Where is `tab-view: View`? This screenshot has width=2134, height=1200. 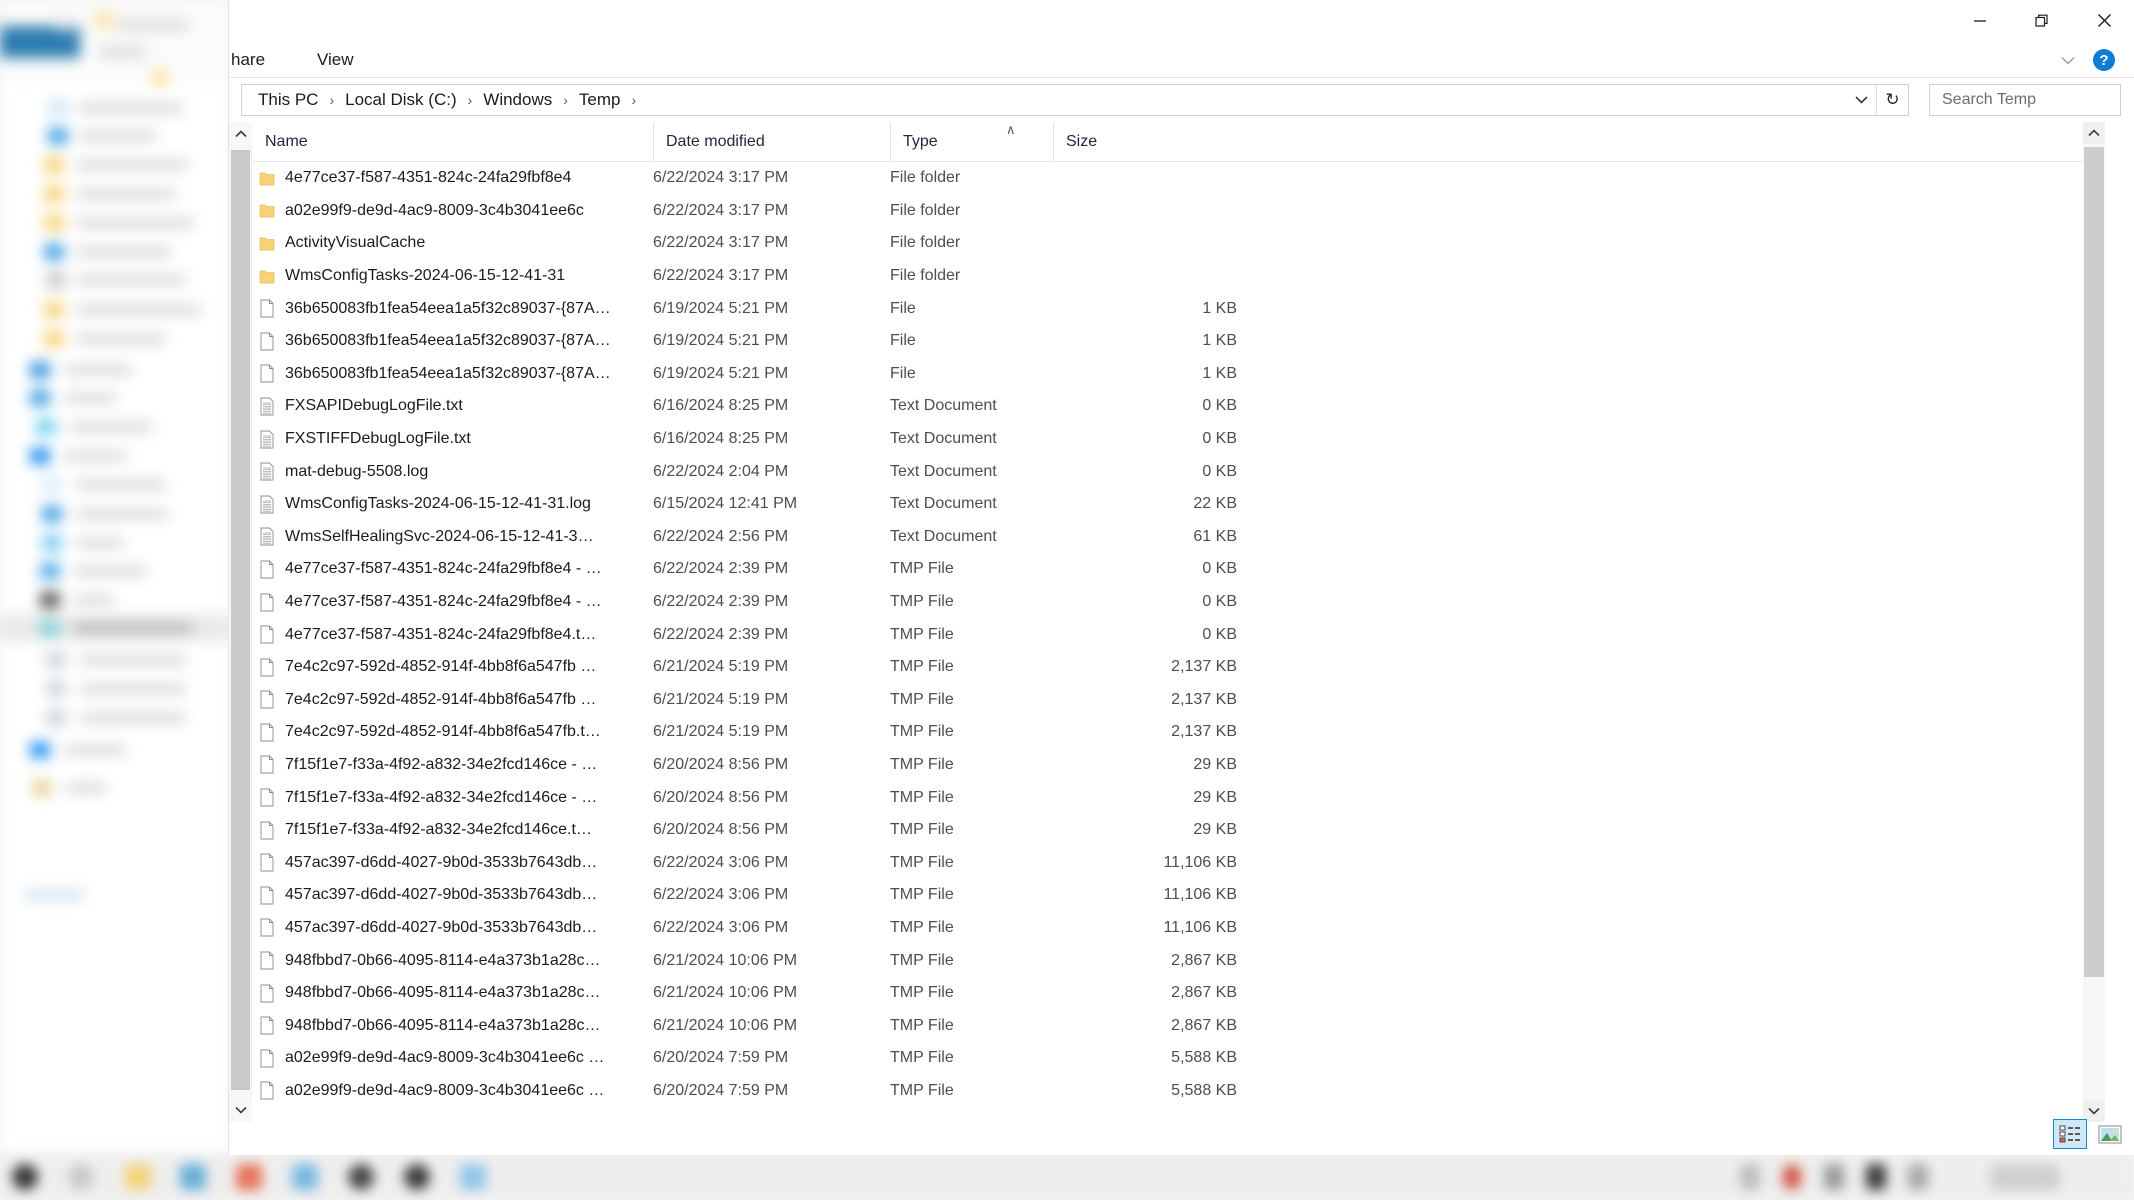
tab-view: View is located at coordinates (335, 59).